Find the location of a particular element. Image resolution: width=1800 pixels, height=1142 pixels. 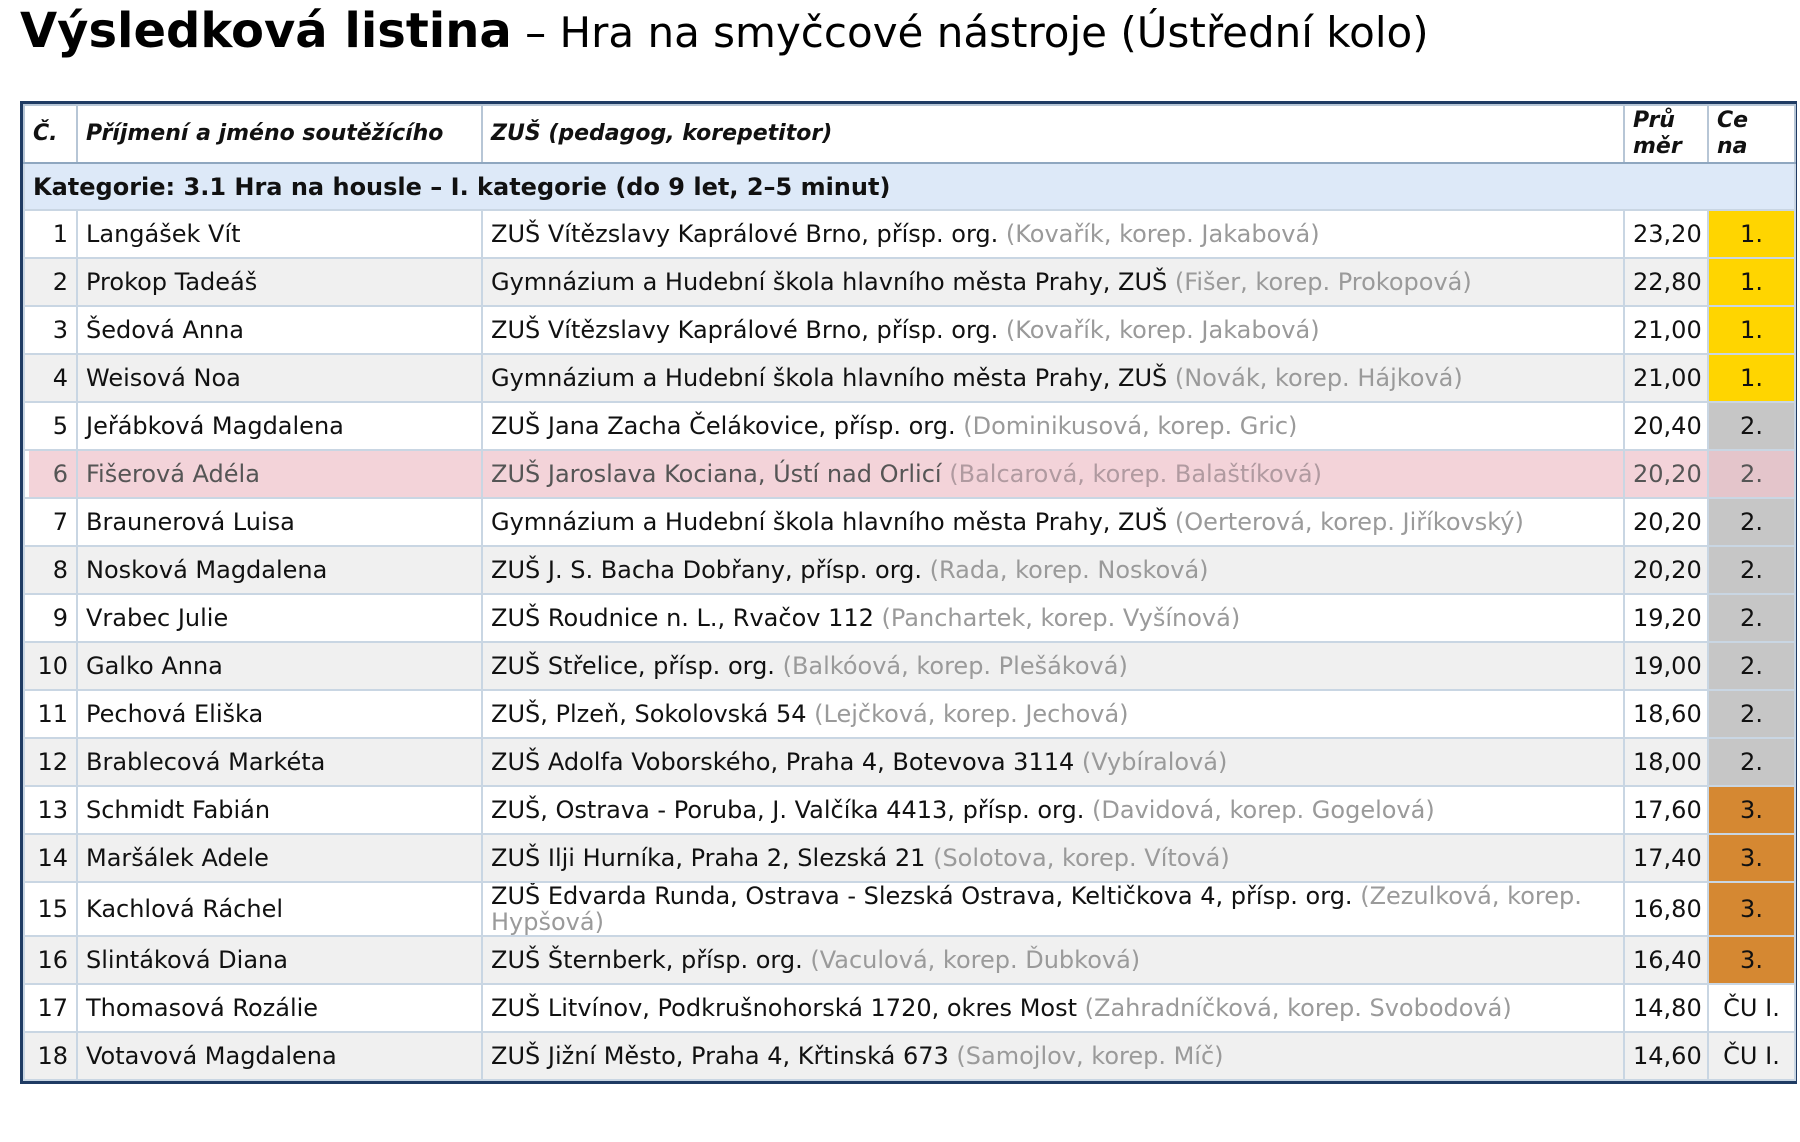

row-number: 13 is located at coordinates (50, 810).